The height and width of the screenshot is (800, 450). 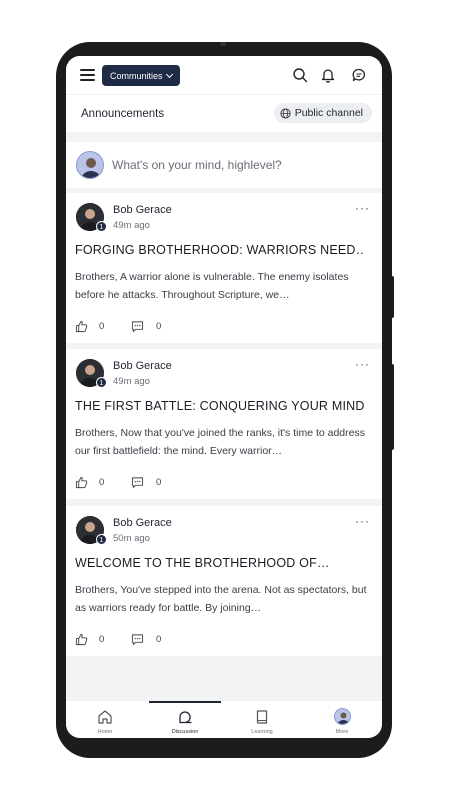 I want to click on globe-icon, so click(x=285, y=113).